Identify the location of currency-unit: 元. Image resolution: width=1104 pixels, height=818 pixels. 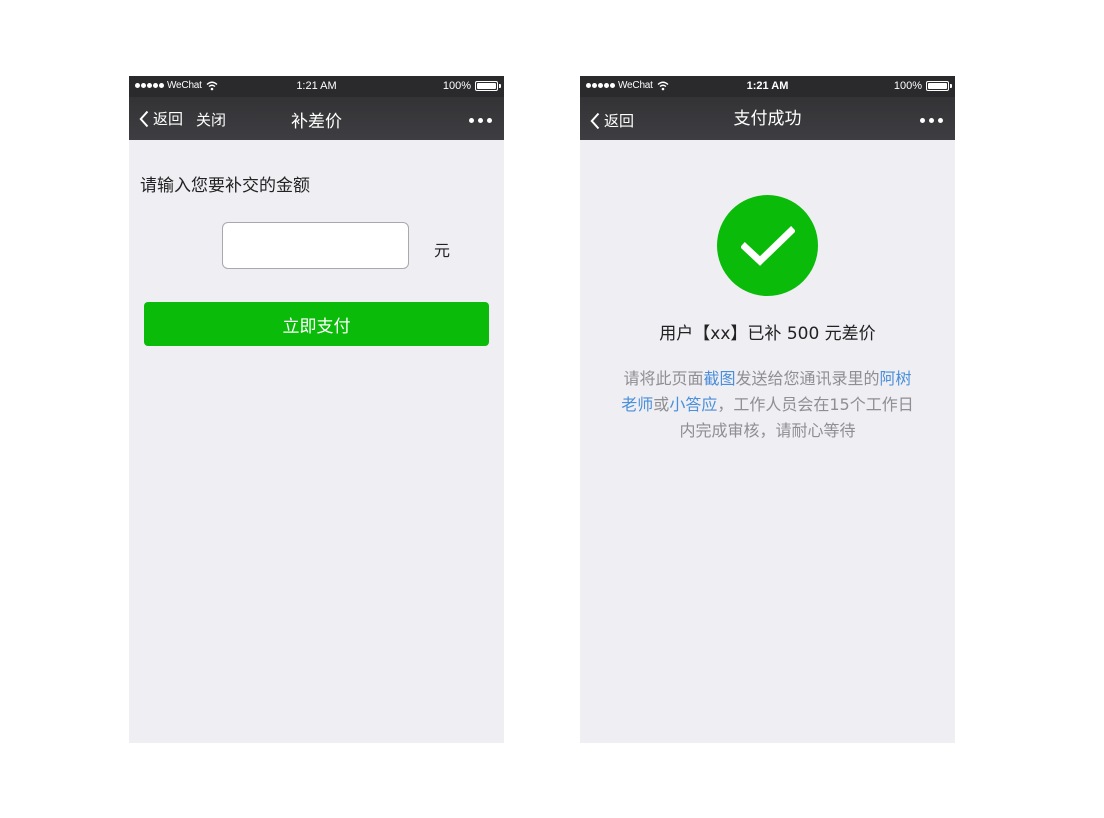
(442, 250).